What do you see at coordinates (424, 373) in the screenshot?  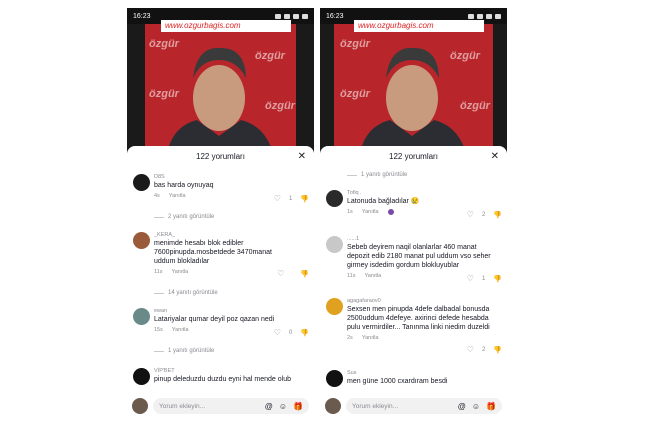 I see `comment-username: Sus` at bounding box center [424, 373].